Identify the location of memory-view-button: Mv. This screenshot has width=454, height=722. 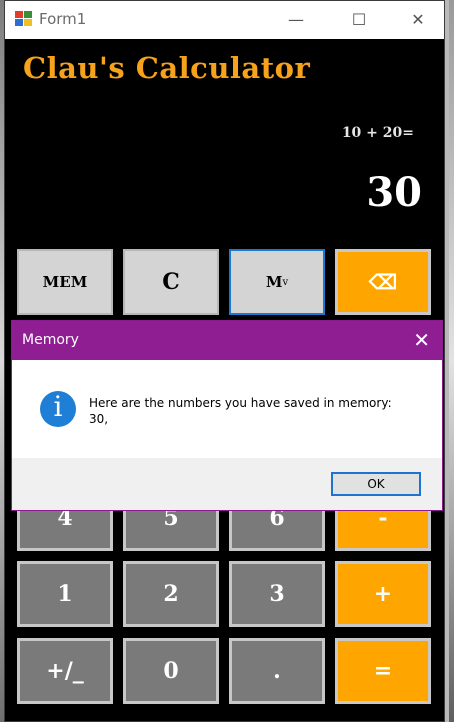
(277, 282).